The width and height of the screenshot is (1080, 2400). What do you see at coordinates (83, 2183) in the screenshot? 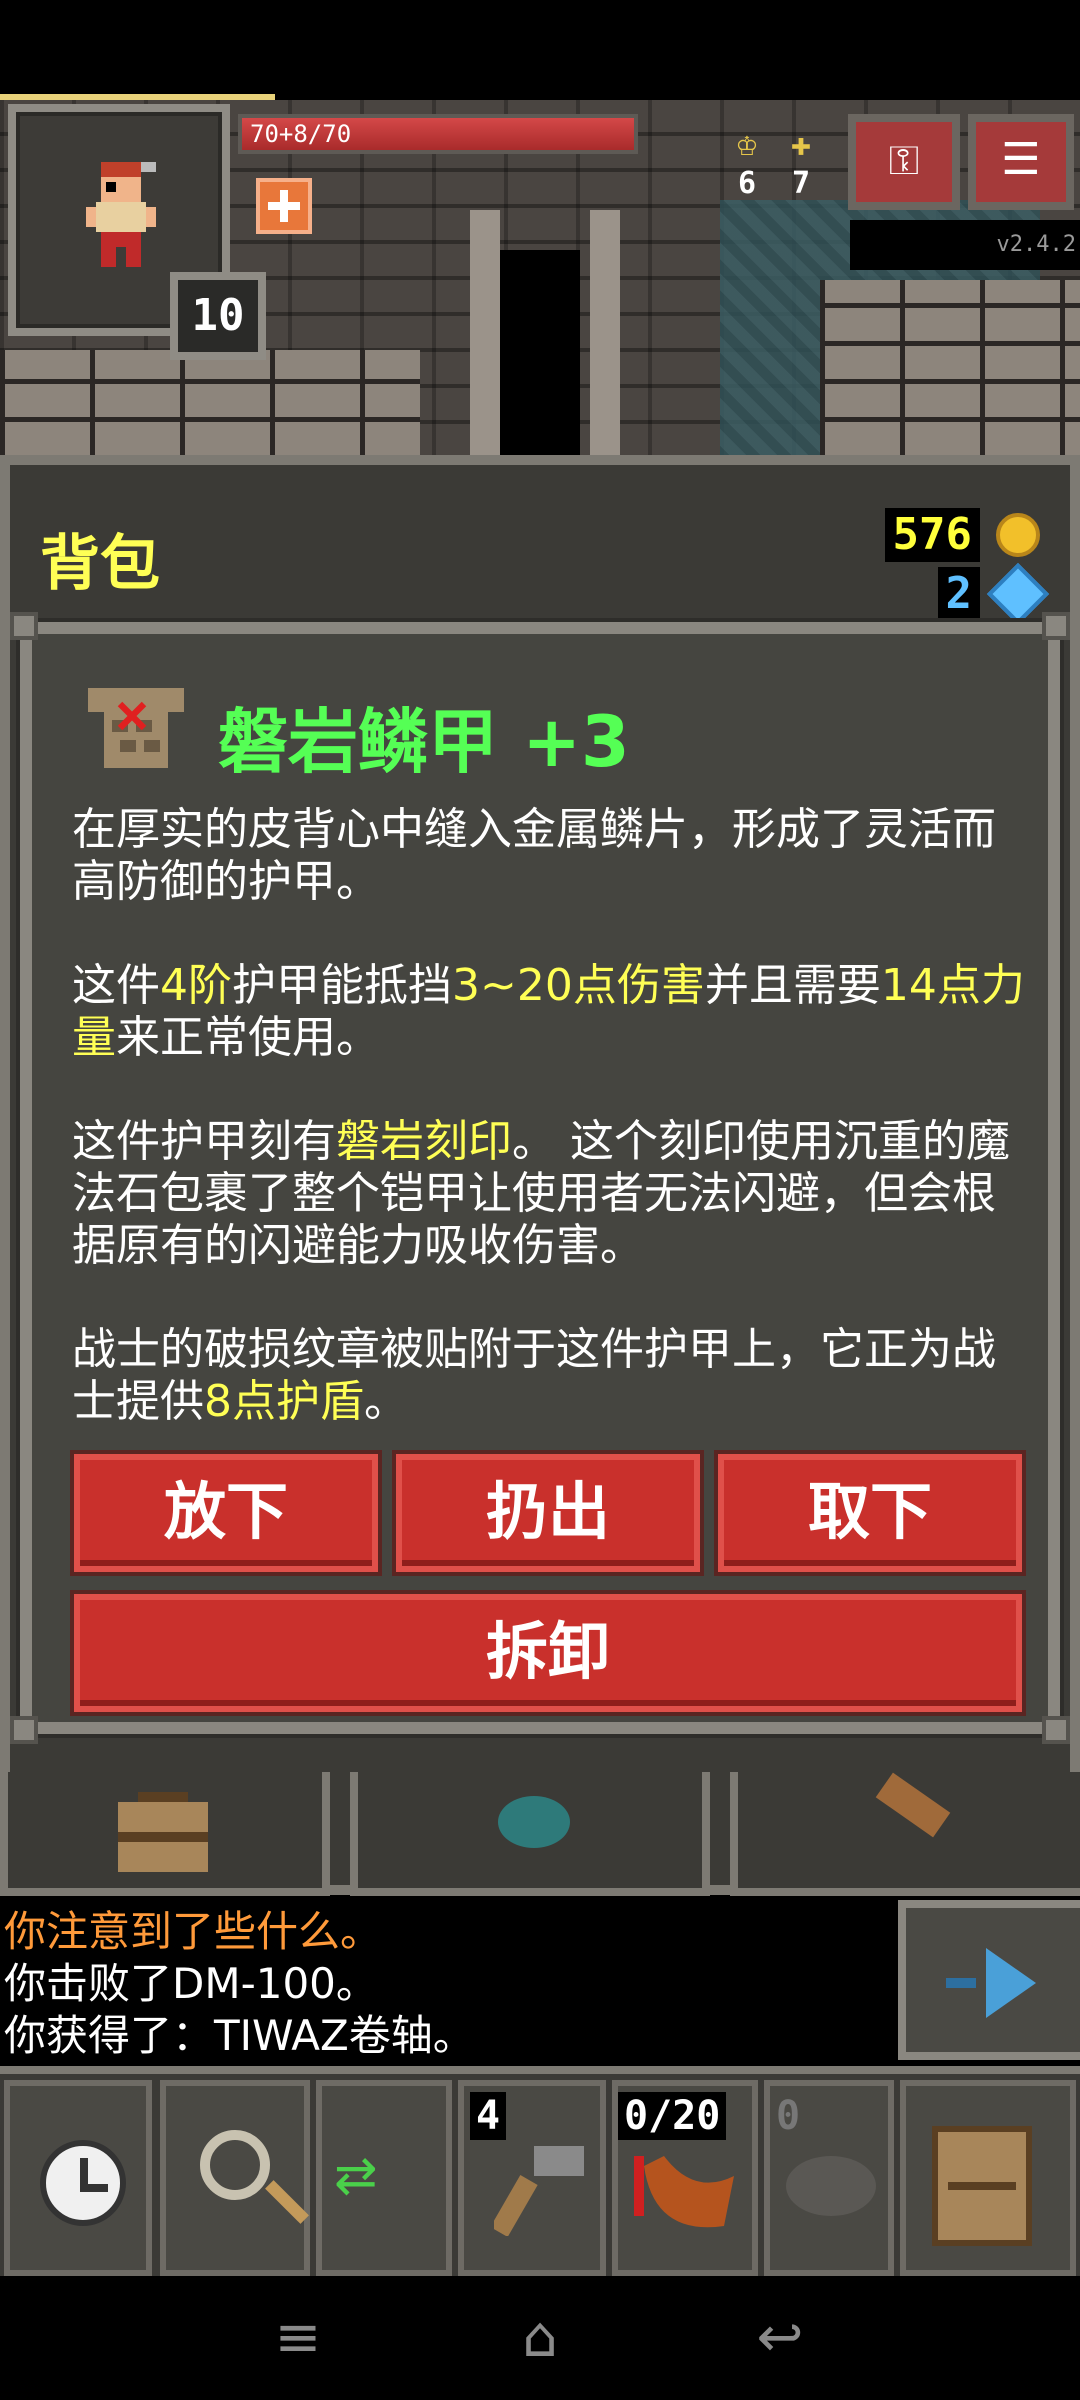
I see `clock-icon` at bounding box center [83, 2183].